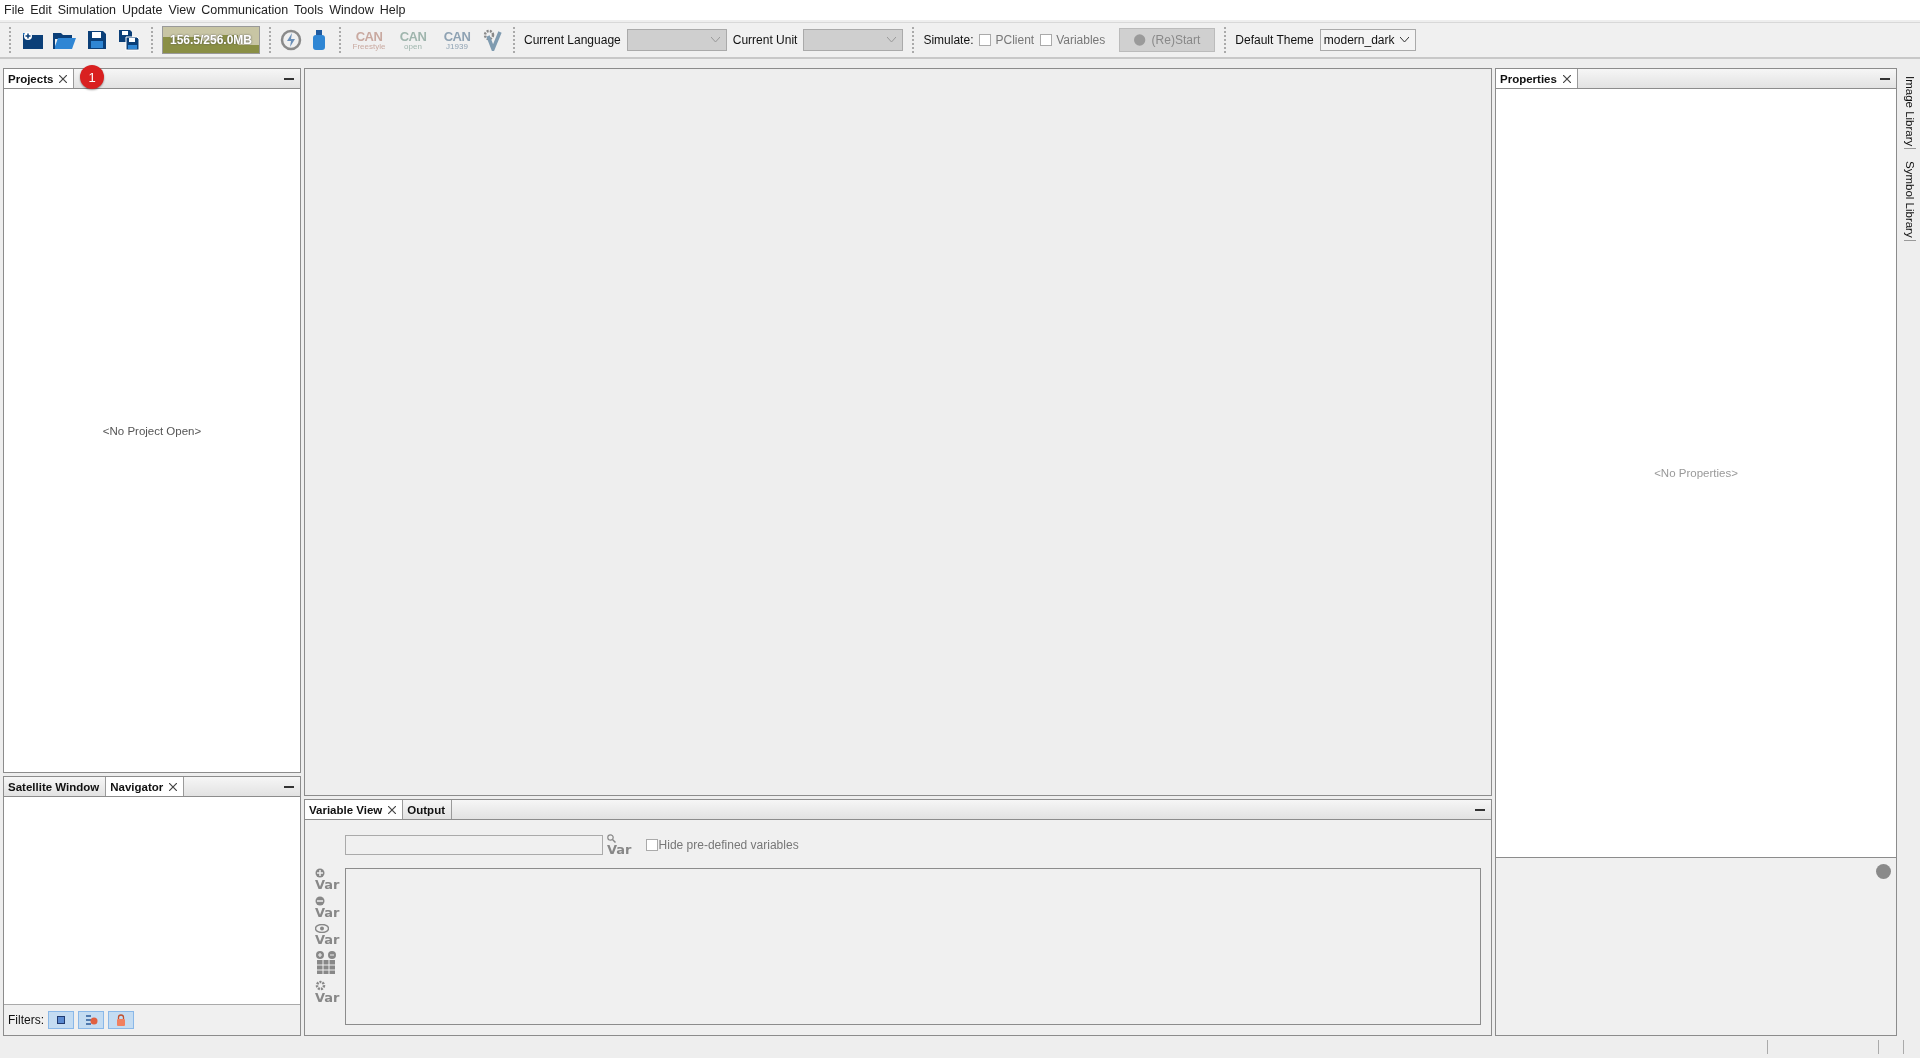  I want to click on language-label: Current Language, so click(572, 40).